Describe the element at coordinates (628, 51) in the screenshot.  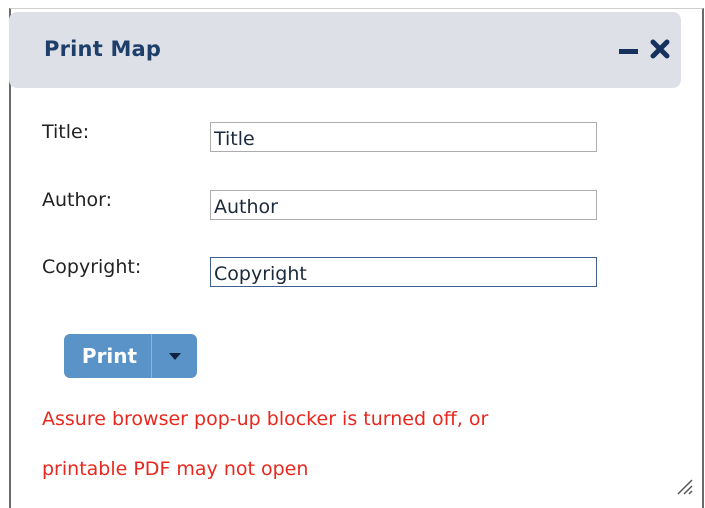
I see `minimize-icon` at that location.